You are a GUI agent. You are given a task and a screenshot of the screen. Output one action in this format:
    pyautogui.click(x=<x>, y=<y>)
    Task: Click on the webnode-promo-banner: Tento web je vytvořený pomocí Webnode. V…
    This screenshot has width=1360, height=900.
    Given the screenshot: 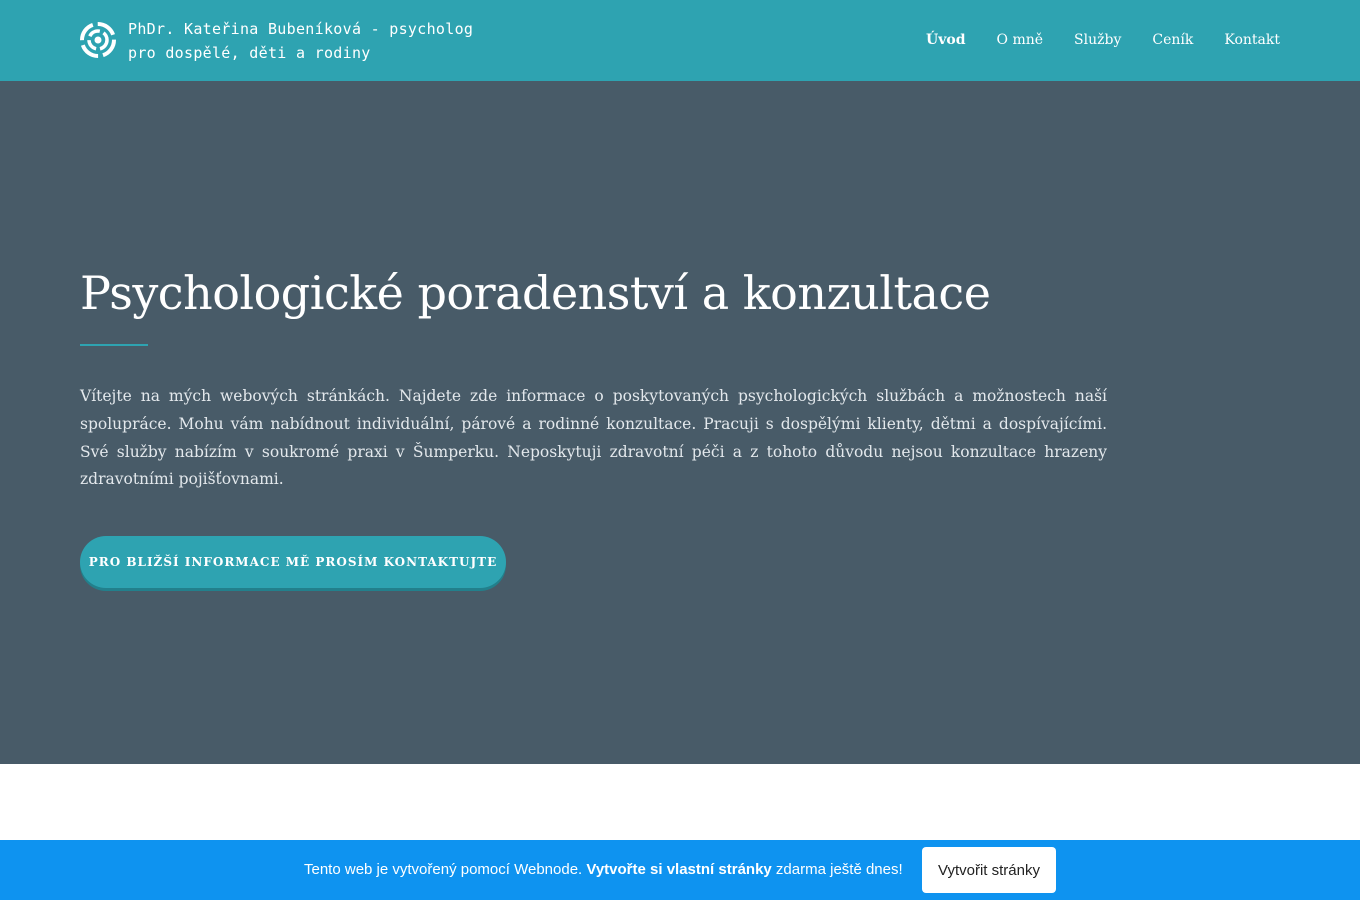 What is the action you would take?
    pyautogui.click(x=680, y=870)
    